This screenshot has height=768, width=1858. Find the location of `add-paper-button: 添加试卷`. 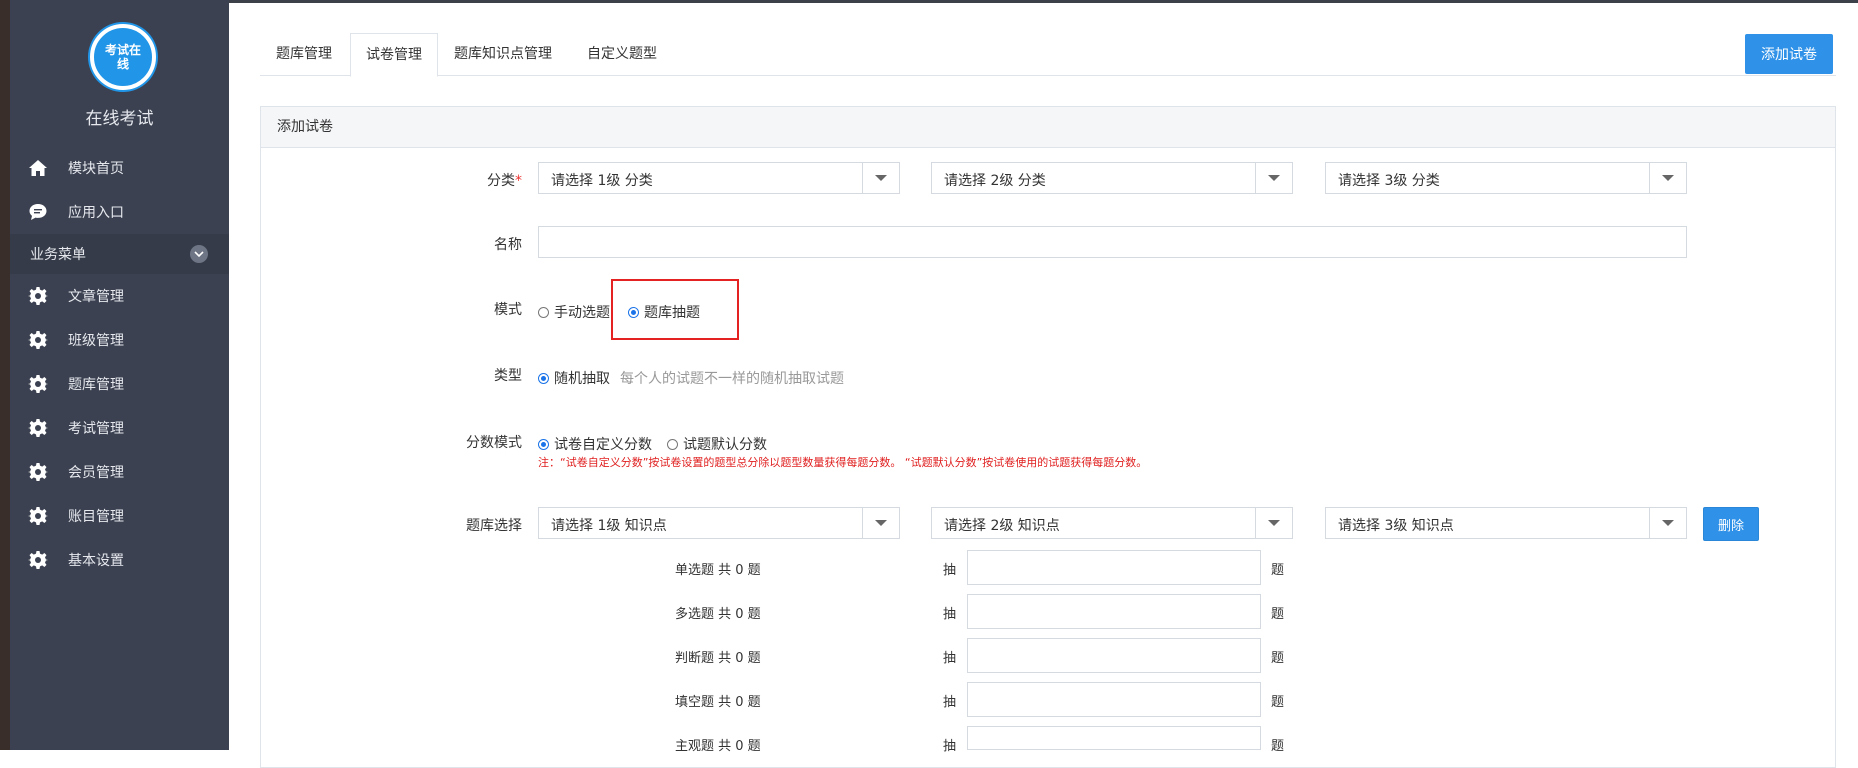

add-paper-button: 添加试卷 is located at coordinates (1789, 54).